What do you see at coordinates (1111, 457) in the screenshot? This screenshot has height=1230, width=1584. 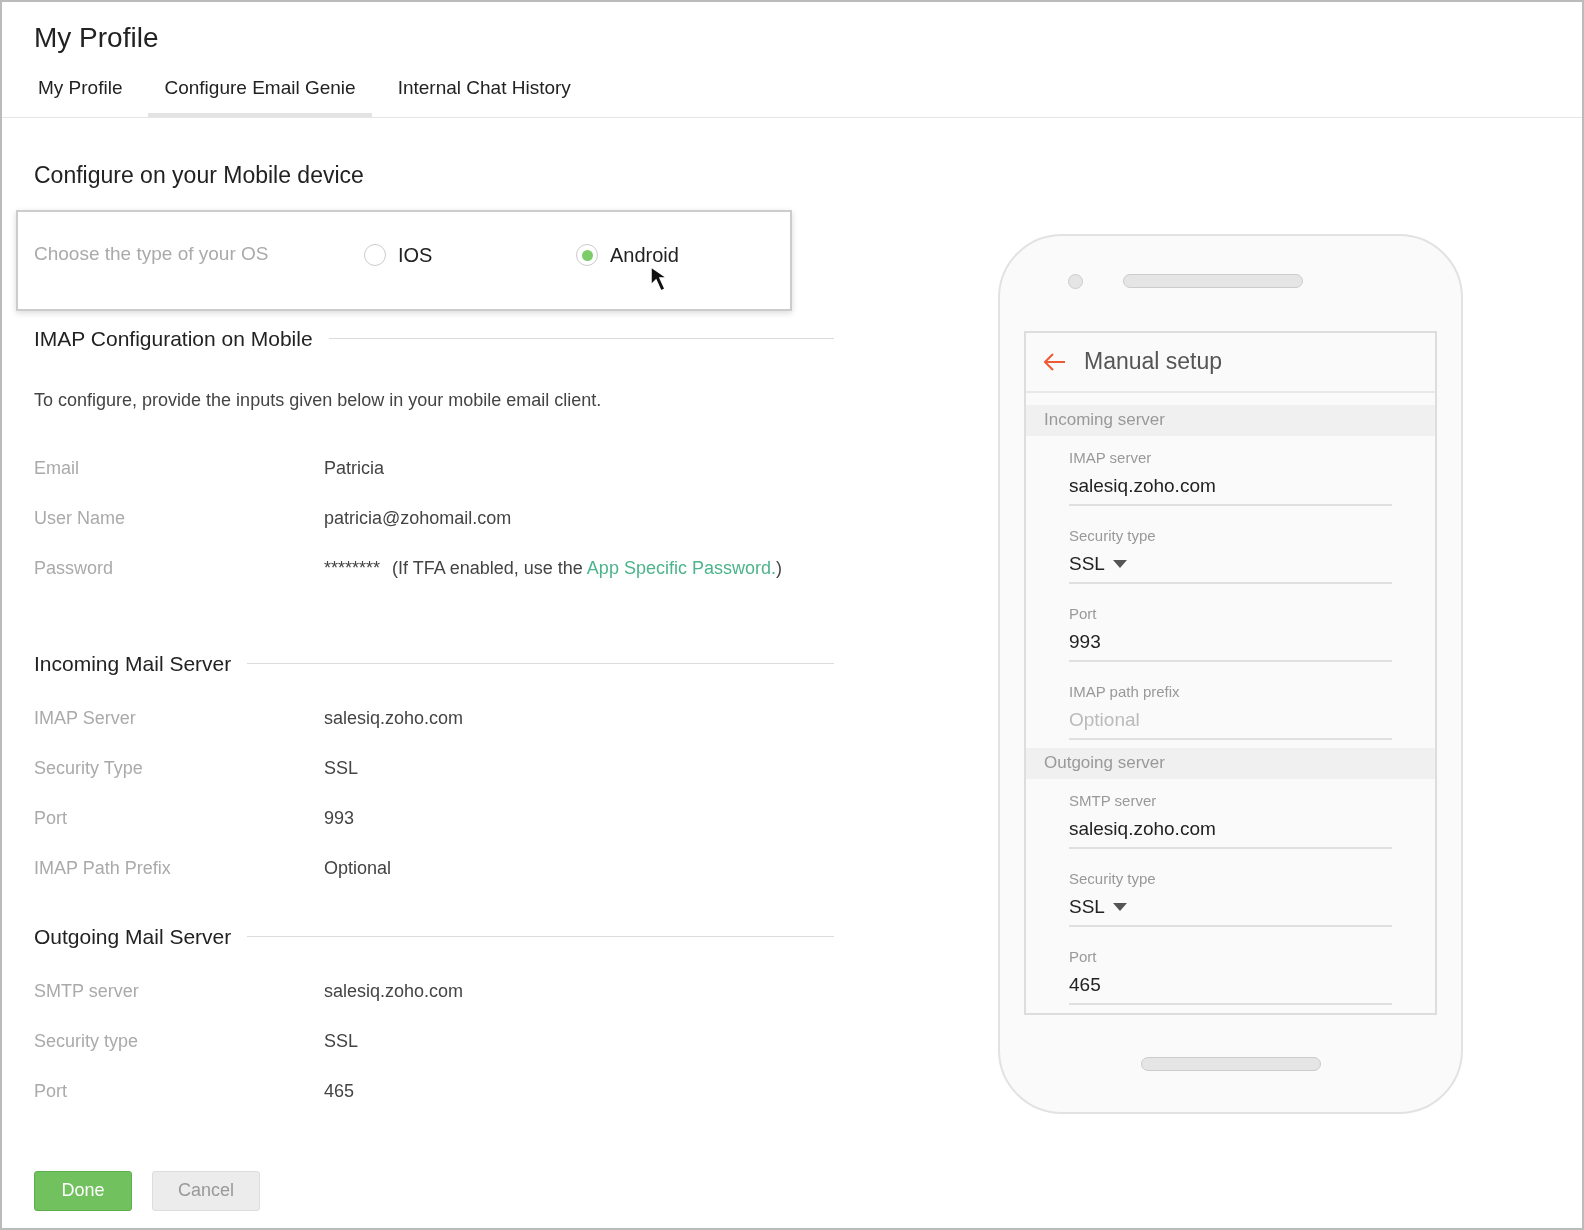 I see `setup-field-label: IMAP server` at bounding box center [1111, 457].